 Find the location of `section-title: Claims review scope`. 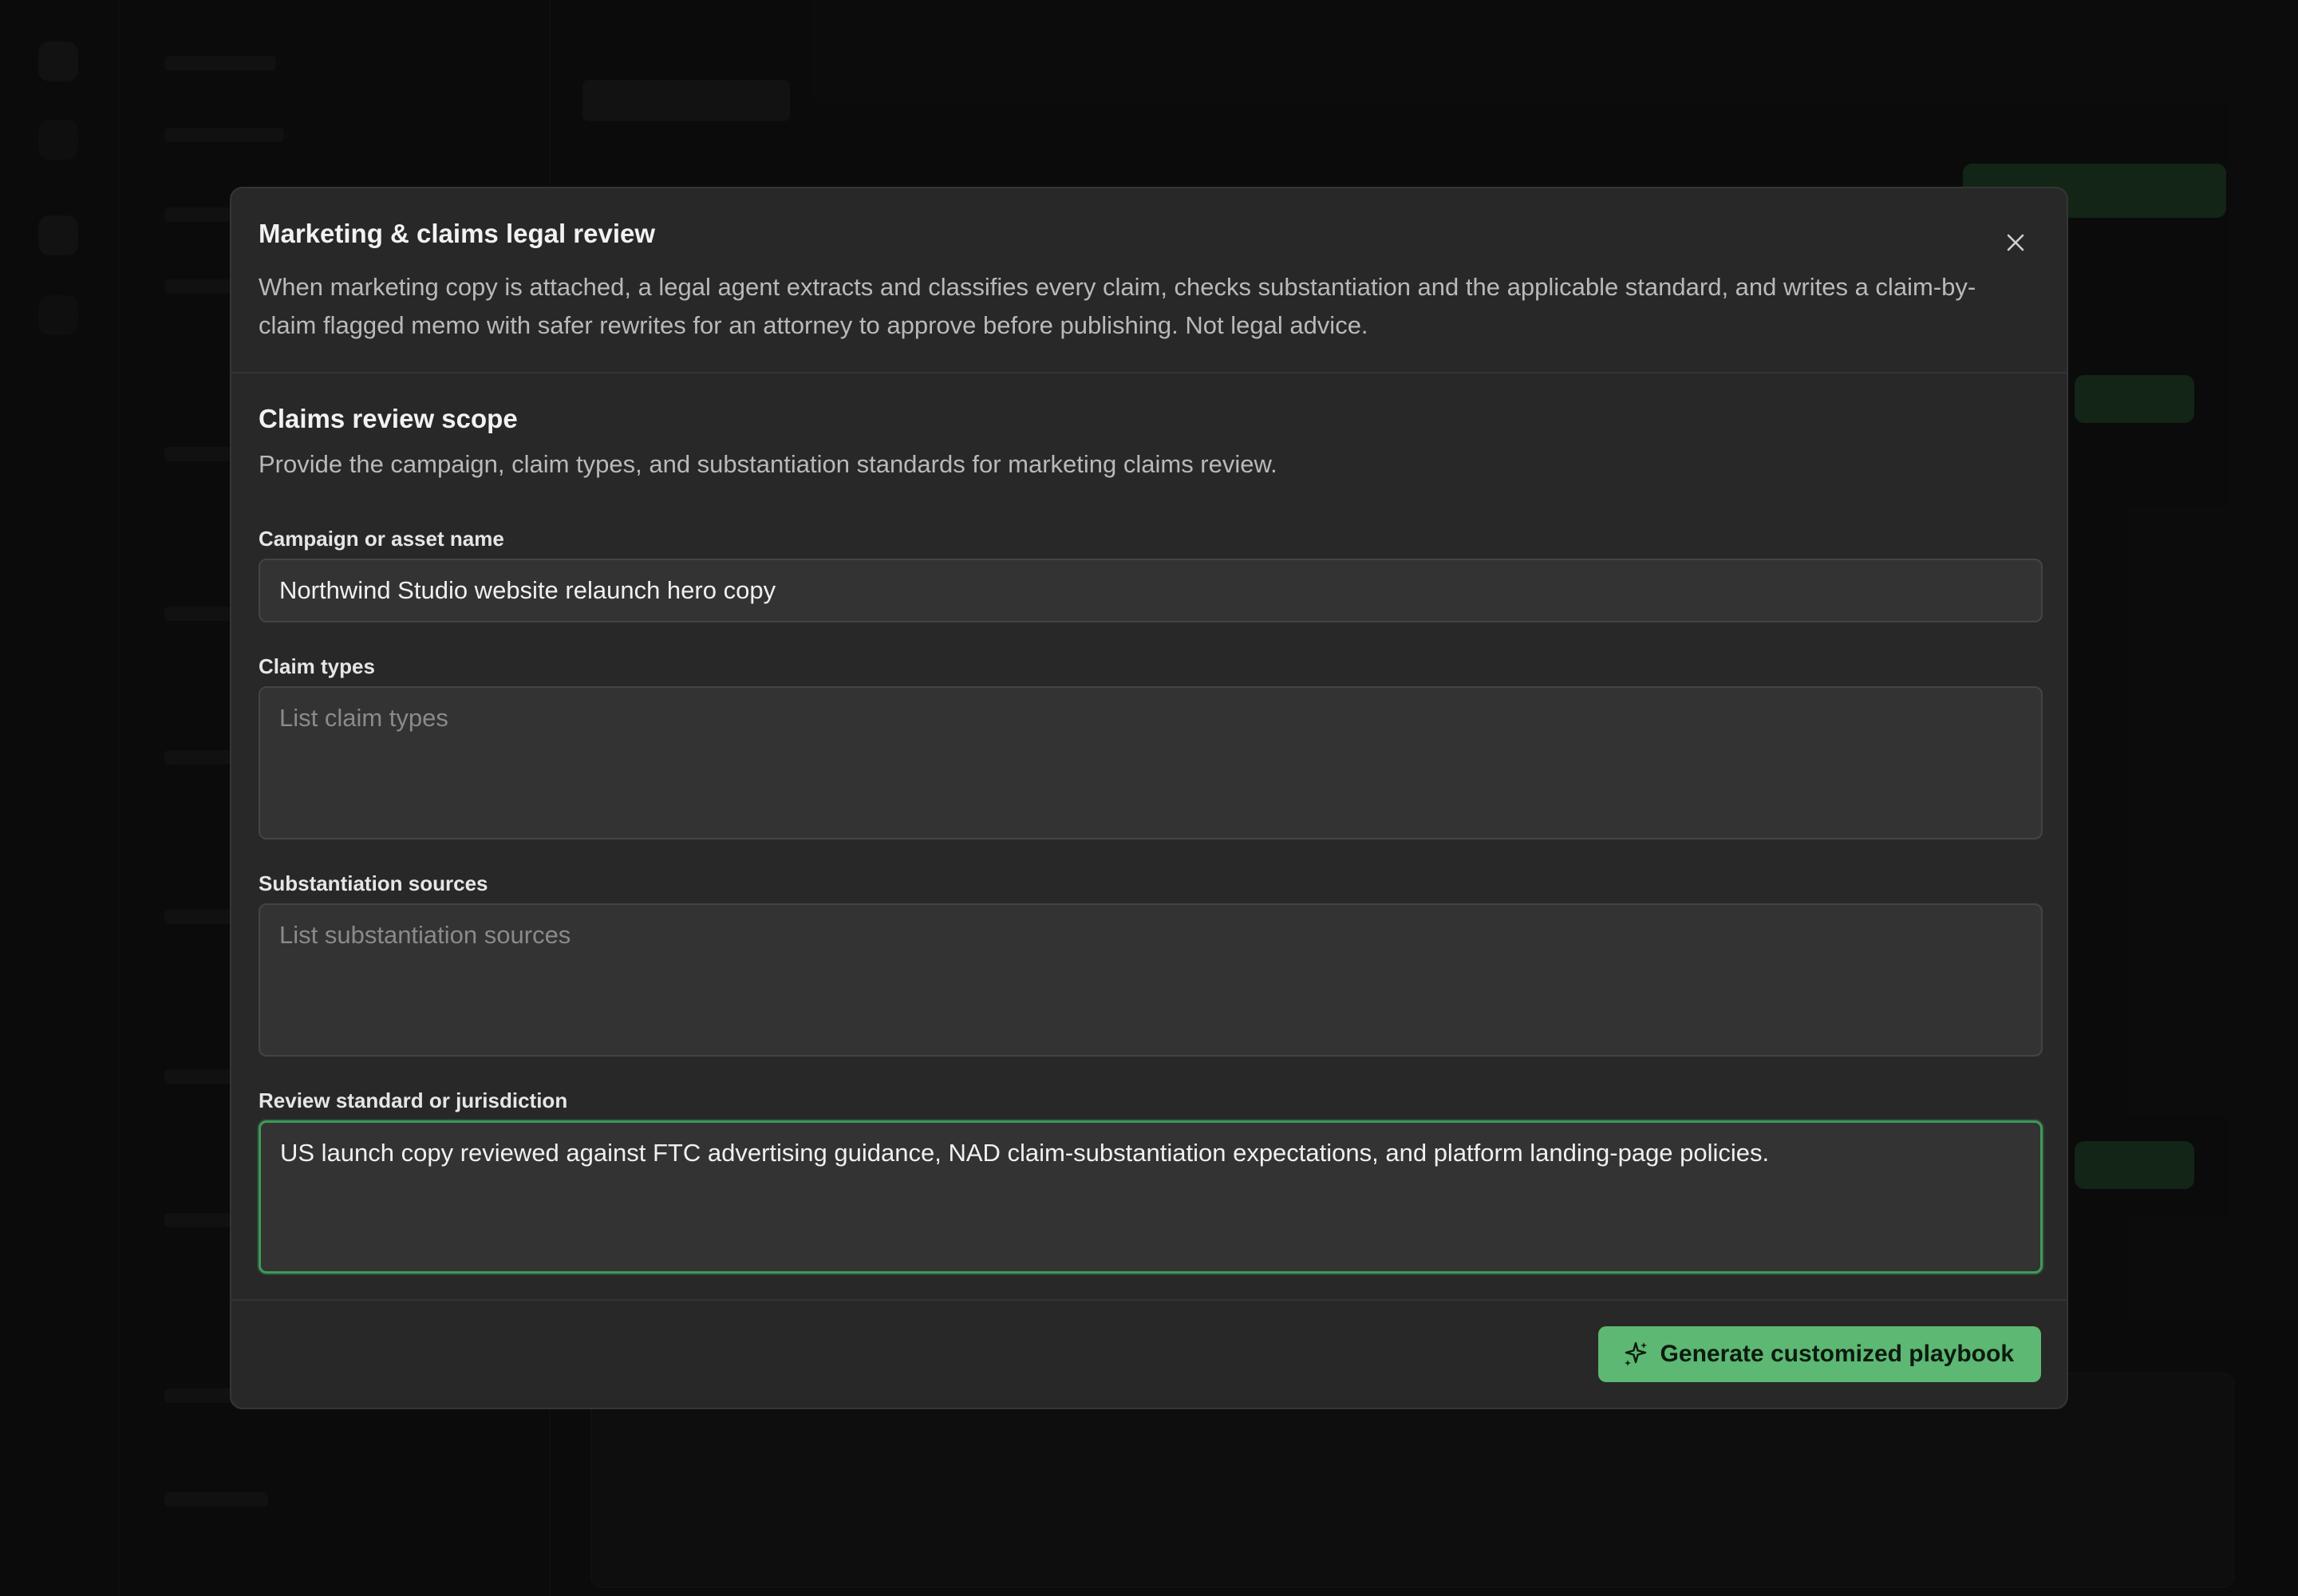

section-title: Claims review scope is located at coordinates (389, 419).